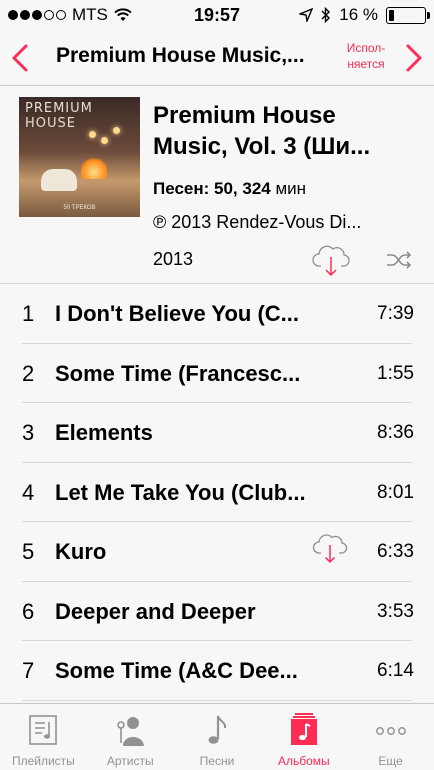 This screenshot has height=770, width=434. Describe the element at coordinates (399, 260) in the screenshot. I see `shuffle-icon` at that location.